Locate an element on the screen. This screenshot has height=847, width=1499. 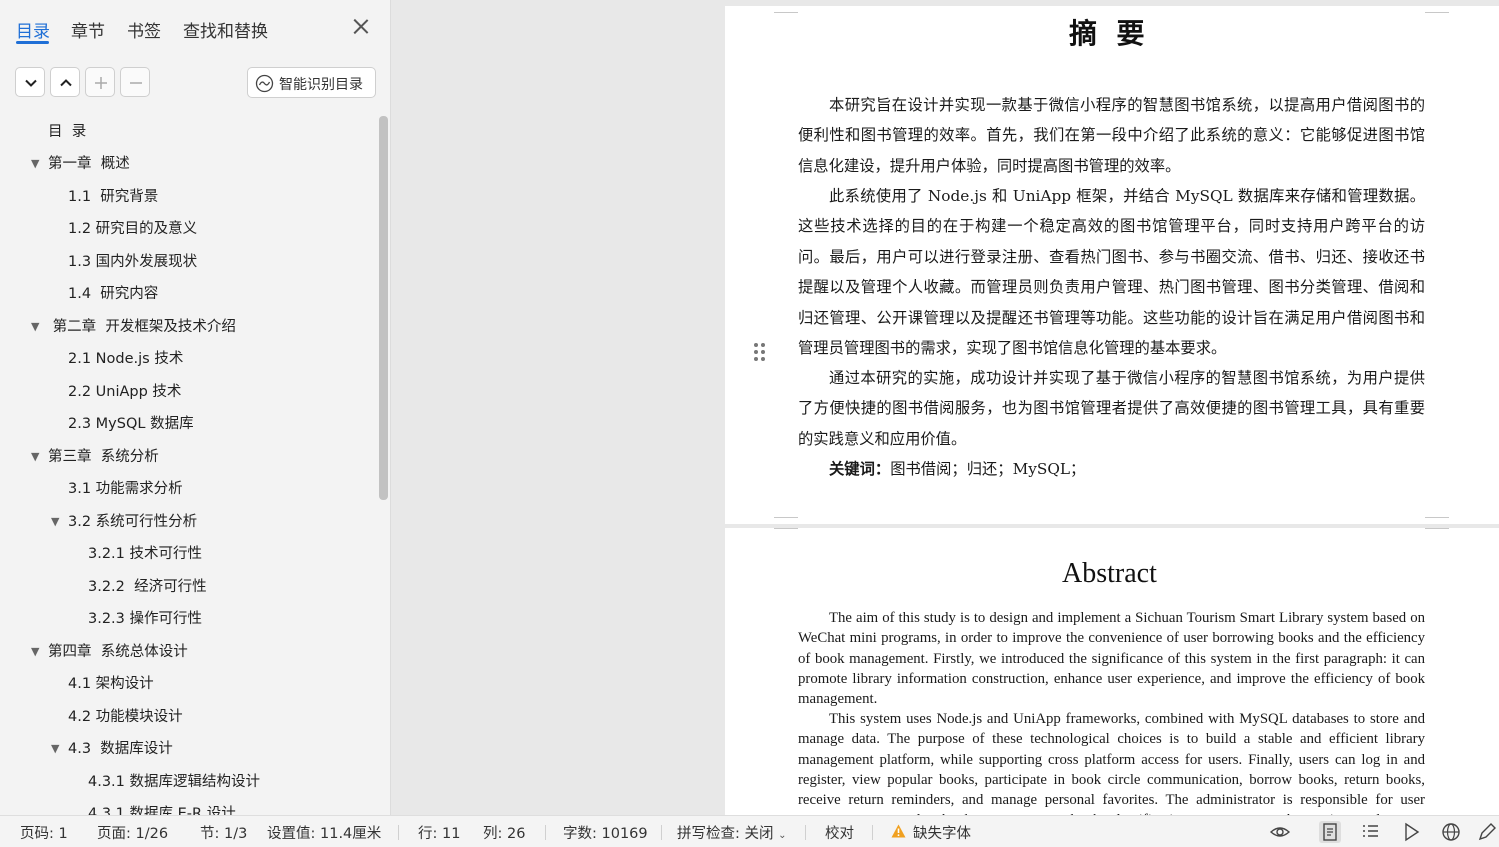
toc-scrollbar is located at coordinates (383, 308).